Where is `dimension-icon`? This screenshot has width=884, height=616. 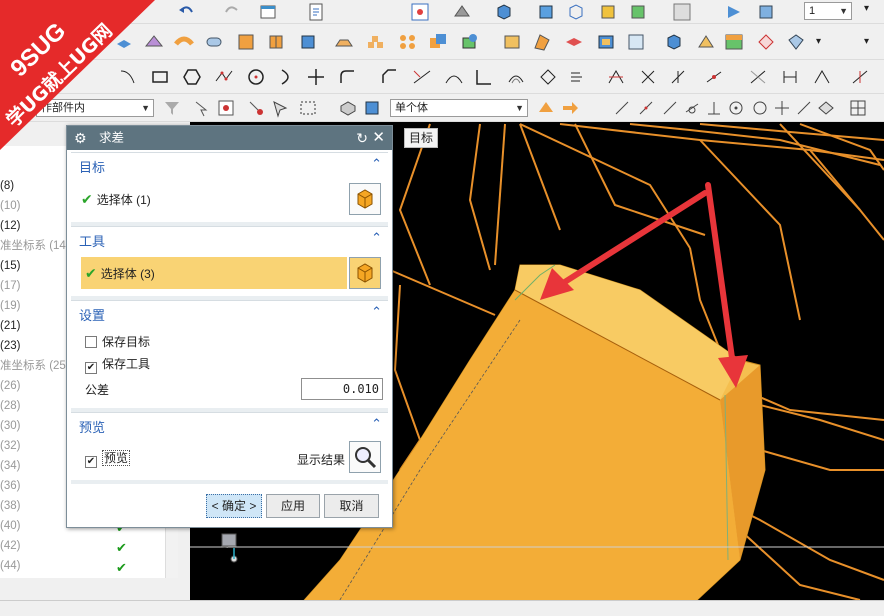
dimension-icon is located at coordinates (758, 77).